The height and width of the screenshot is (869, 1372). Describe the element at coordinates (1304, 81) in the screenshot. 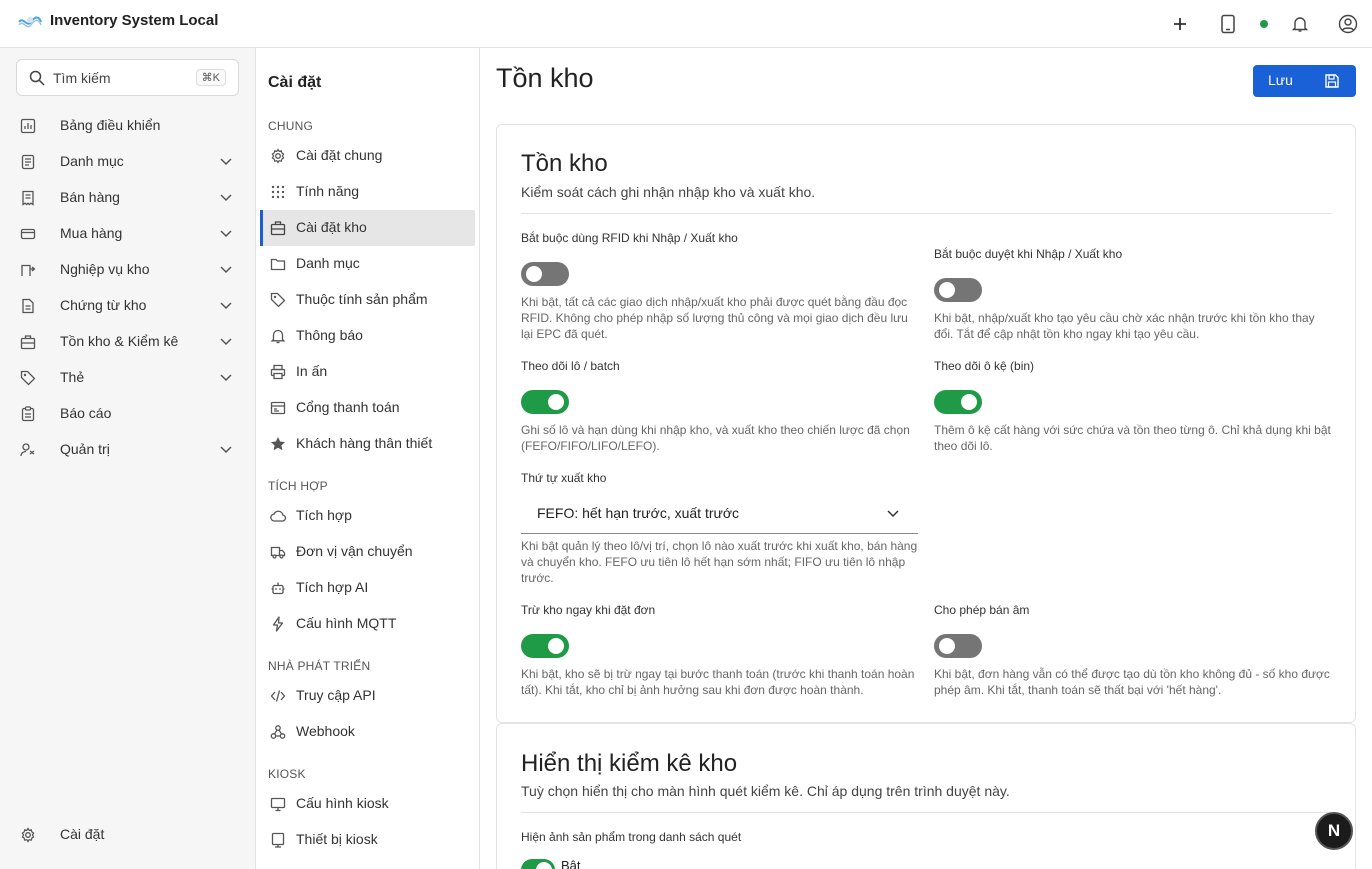

I see `save-button: Lưu` at that location.